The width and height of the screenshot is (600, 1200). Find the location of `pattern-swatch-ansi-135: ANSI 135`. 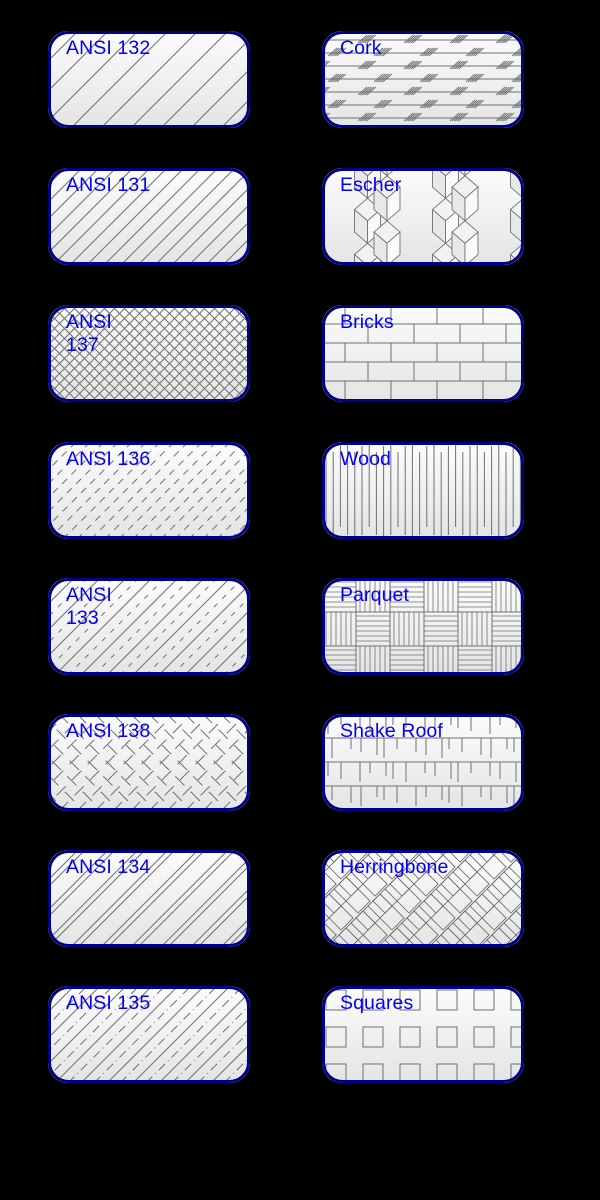

pattern-swatch-ansi-135: ANSI 135 is located at coordinates (149, 1034).